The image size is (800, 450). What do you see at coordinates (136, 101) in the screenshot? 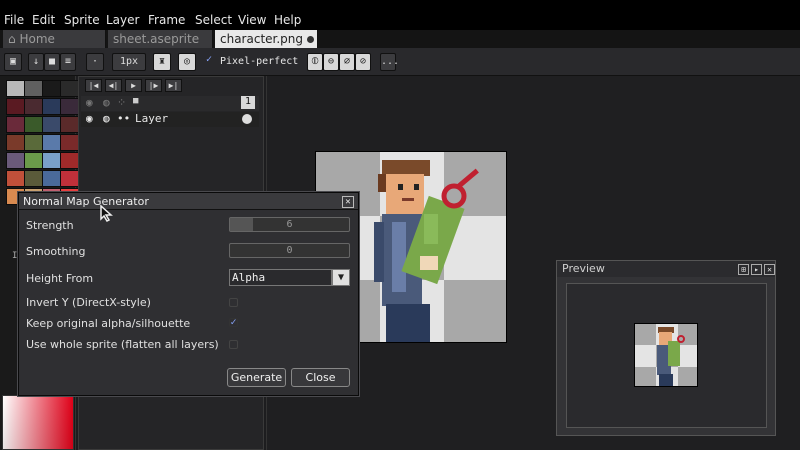
I see `layer-square-icon: ■` at bounding box center [136, 101].